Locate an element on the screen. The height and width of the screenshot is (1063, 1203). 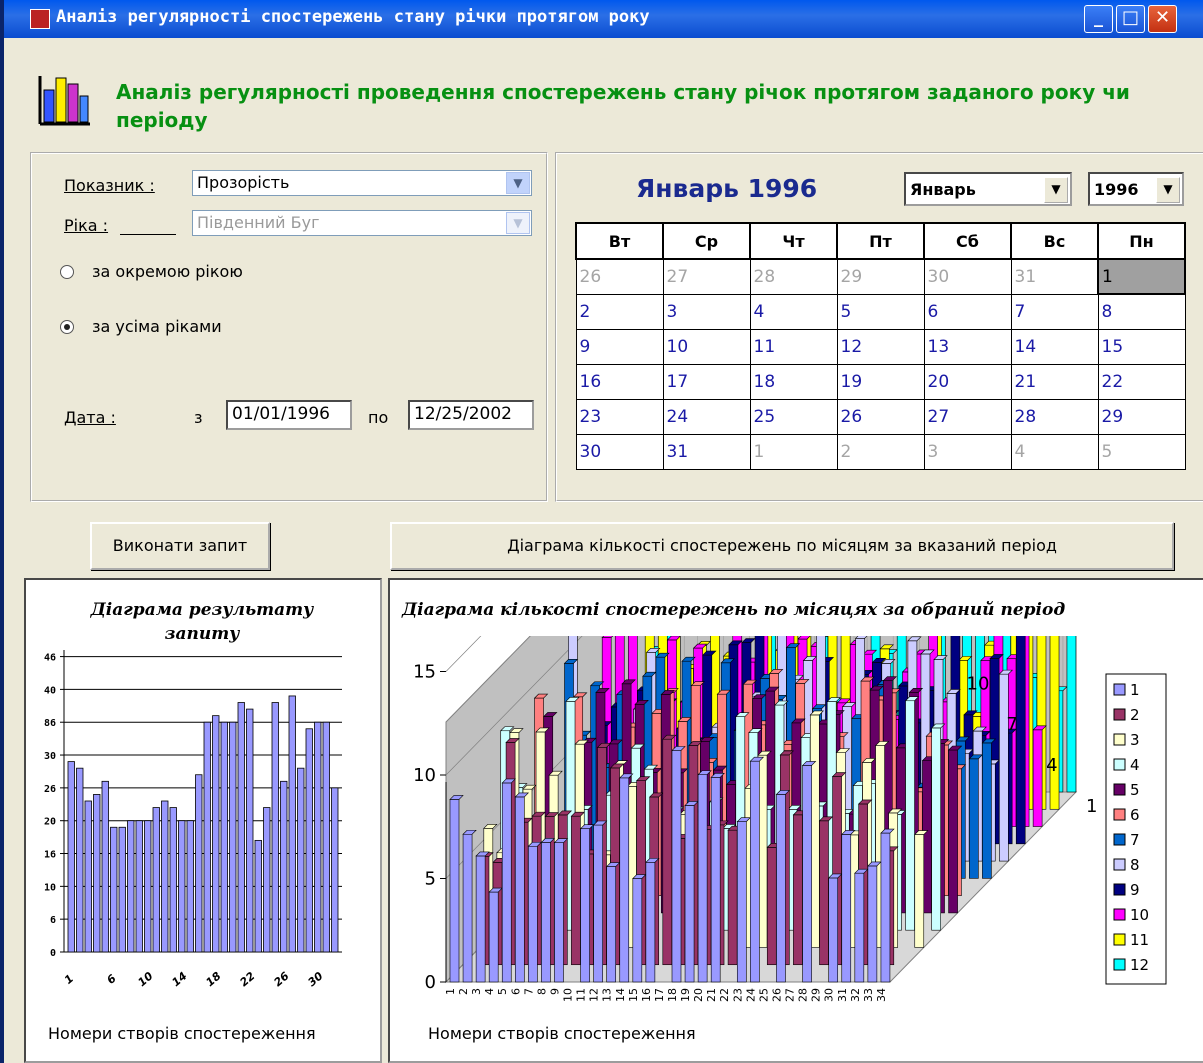
maximize-button: □ is located at coordinates (1130, 19).